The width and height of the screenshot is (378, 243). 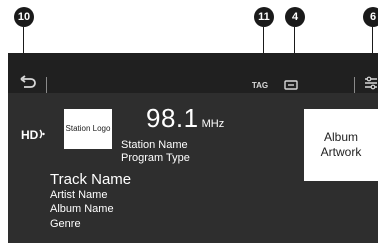 I want to click on toolbar-divider-left, so click(x=46, y=85).